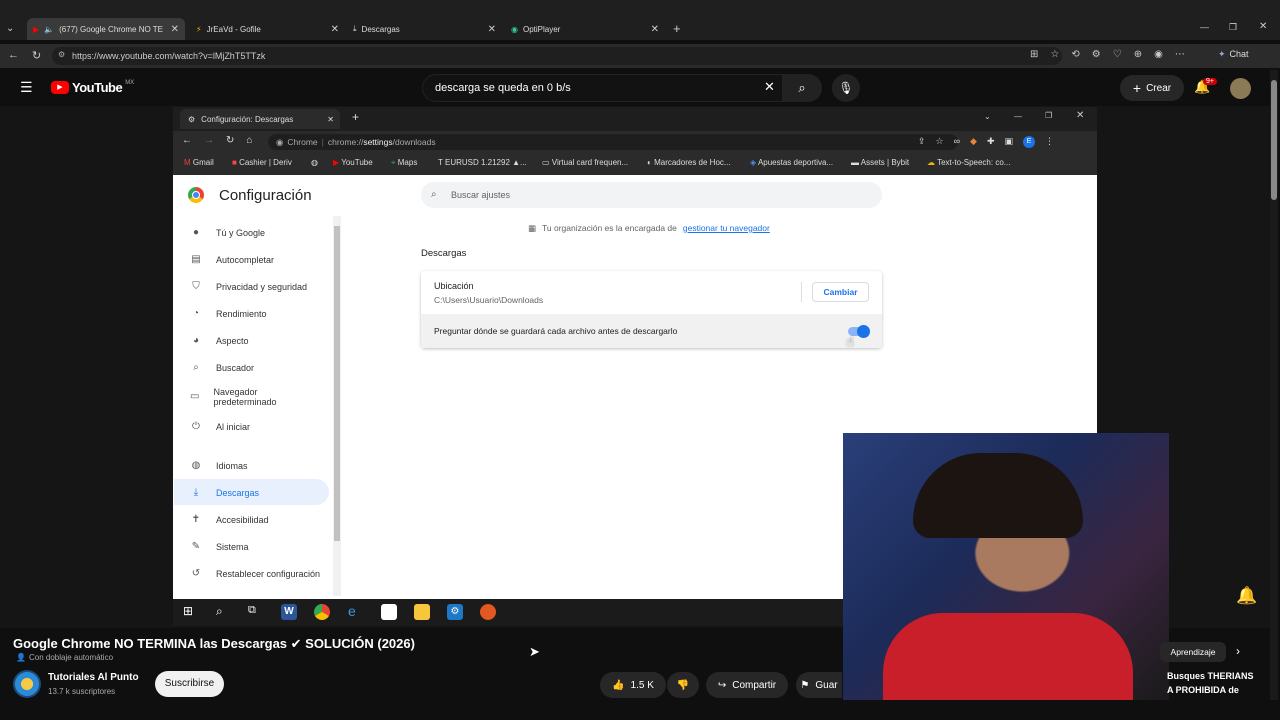 The height and width of the screenshot is (720, 1280). What do you see at coordinates (270, 574) in the screenshot?
I see `sidebar-item-reset: ↺ Restablecer configuración` at bounding box center [270, 574].